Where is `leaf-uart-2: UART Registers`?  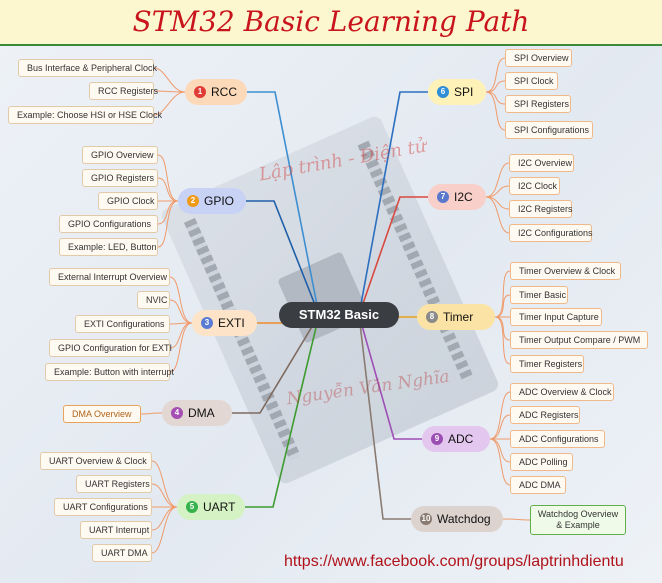
leaf-uart-2: UART Registers is located at coordinates (114, 484).